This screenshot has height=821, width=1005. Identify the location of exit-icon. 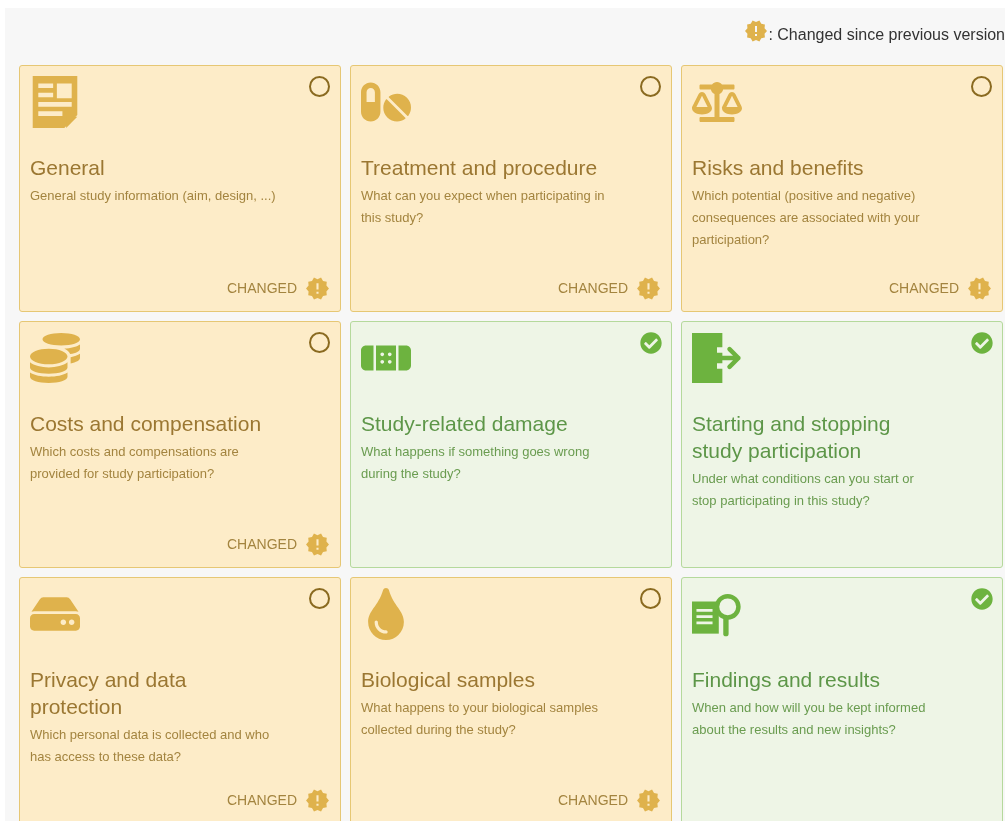
(717, 358).